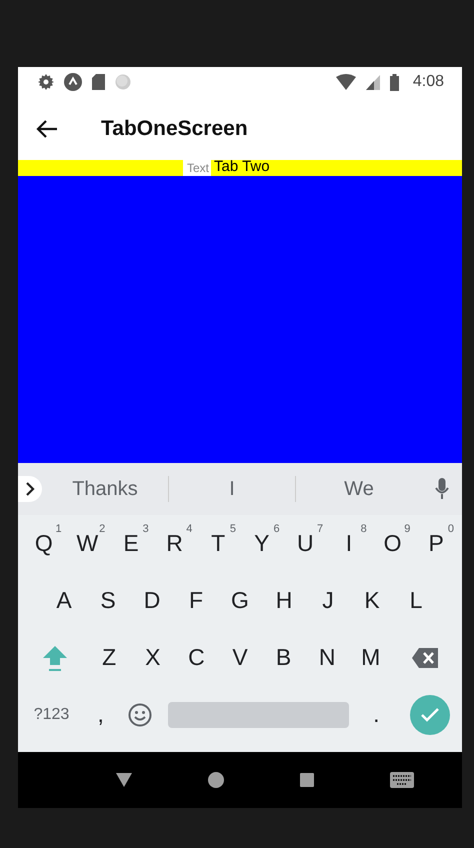  What do you see at coordinates (197, 168) in the screenshot?
I see `text-field: Text` at bounding box center [197, 168].